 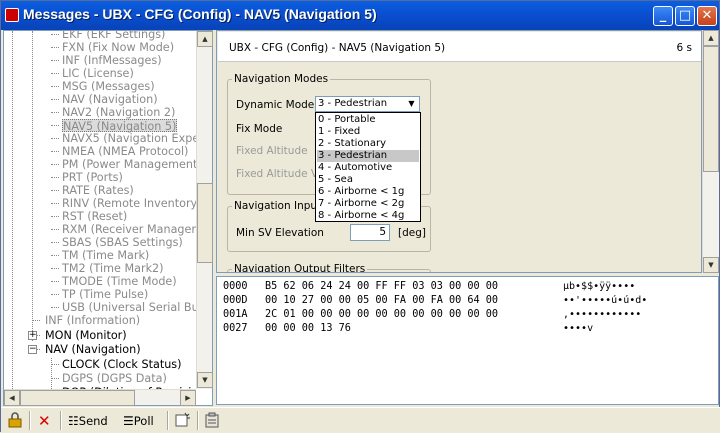 I want to click on navigation-output-filters-group: Navigation Output Filters, so click(x=329, y=268).